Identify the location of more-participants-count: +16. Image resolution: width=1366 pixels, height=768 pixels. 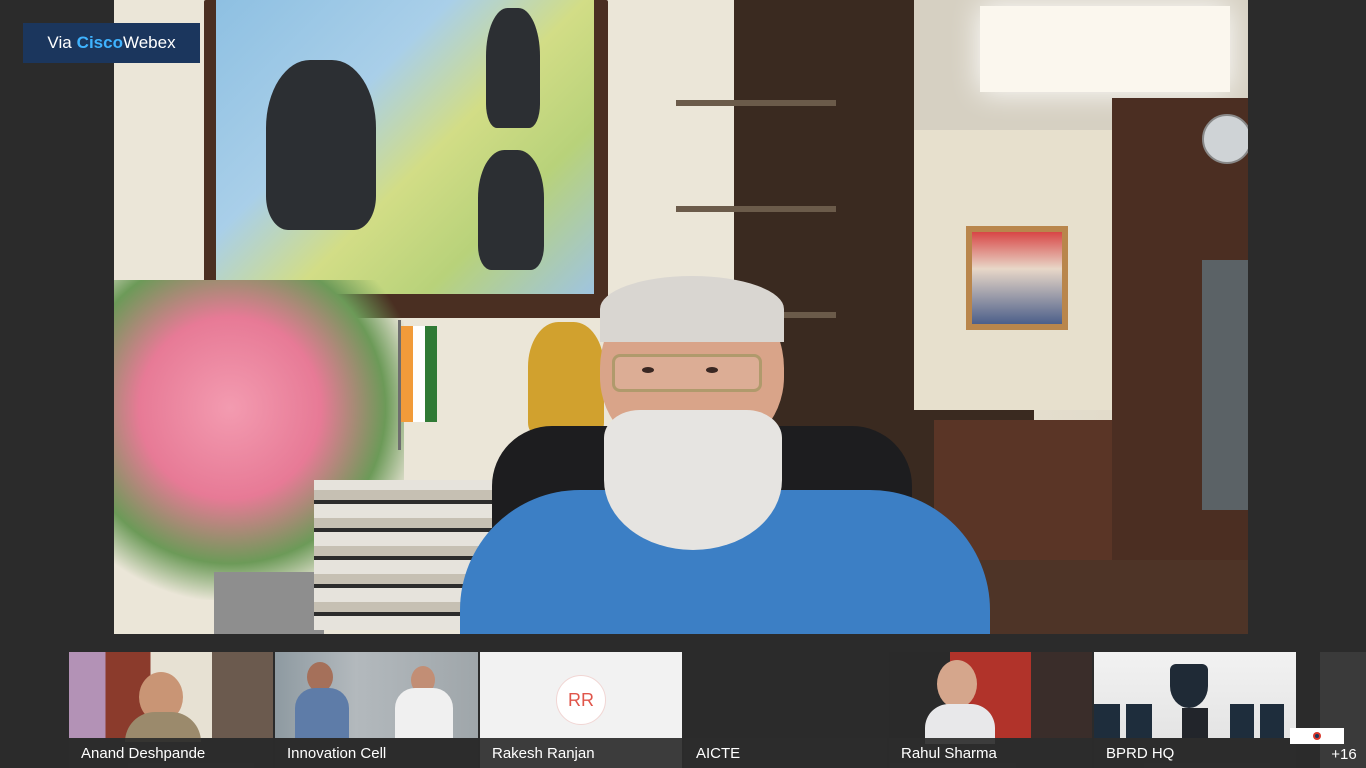
(1344, 754).